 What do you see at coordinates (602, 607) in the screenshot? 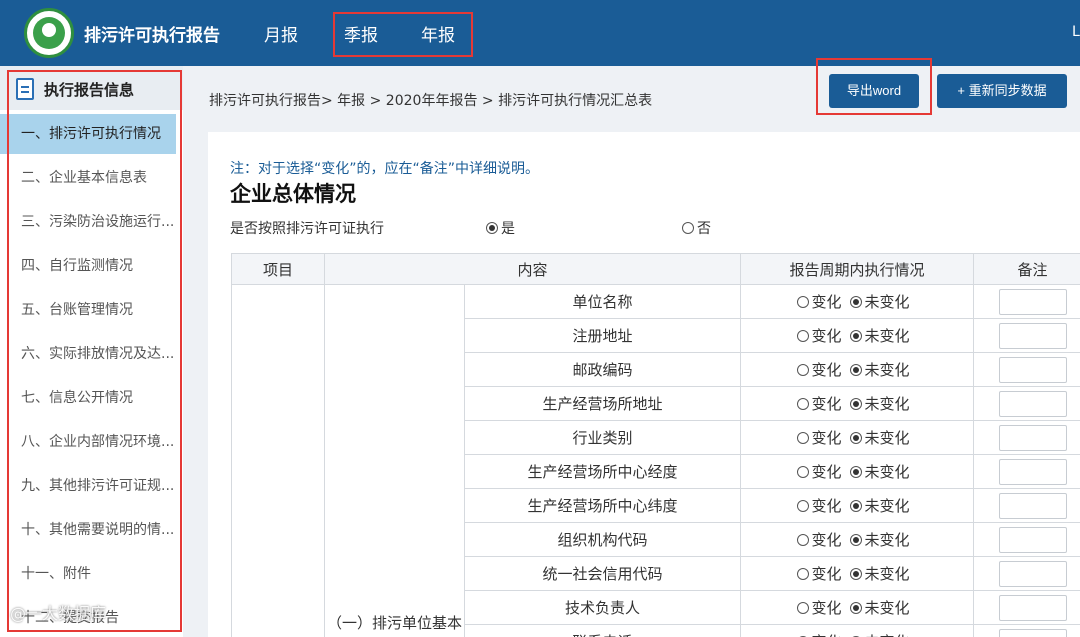
I see `content-cell: 技术负责人` at bounding box center [602, 607].